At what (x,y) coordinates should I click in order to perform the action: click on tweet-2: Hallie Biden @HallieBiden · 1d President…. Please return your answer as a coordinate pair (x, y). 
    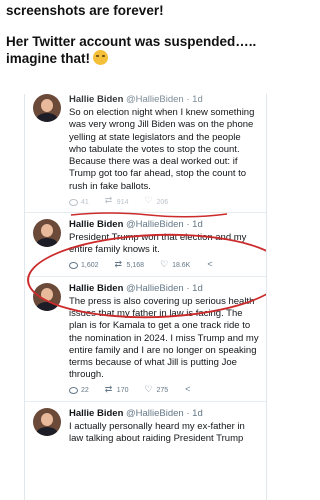
    Looking at the image, I should click on (145, 245).